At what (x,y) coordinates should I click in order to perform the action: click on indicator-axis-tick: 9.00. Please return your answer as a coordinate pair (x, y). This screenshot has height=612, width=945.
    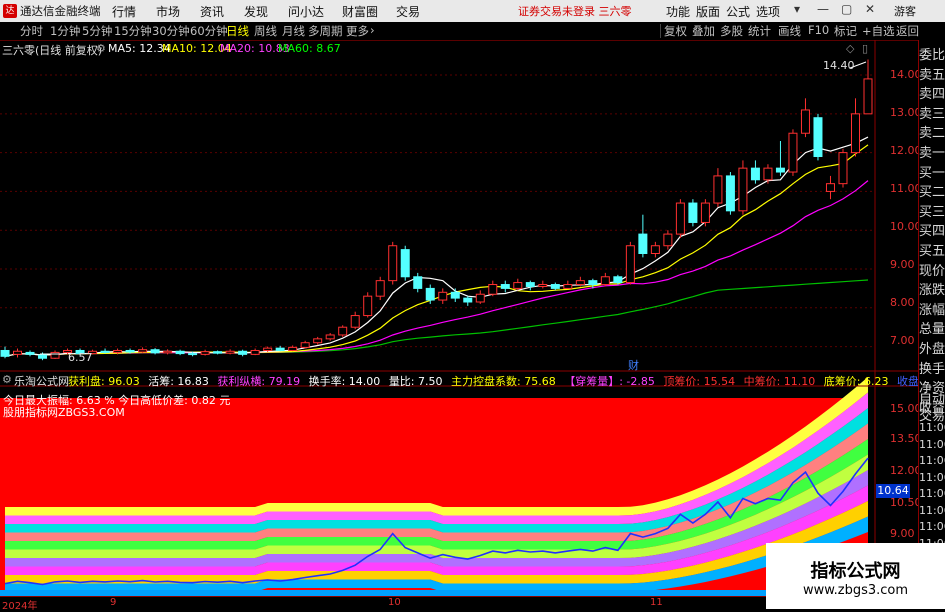
    Looking at the image, I should click on (902, 533).